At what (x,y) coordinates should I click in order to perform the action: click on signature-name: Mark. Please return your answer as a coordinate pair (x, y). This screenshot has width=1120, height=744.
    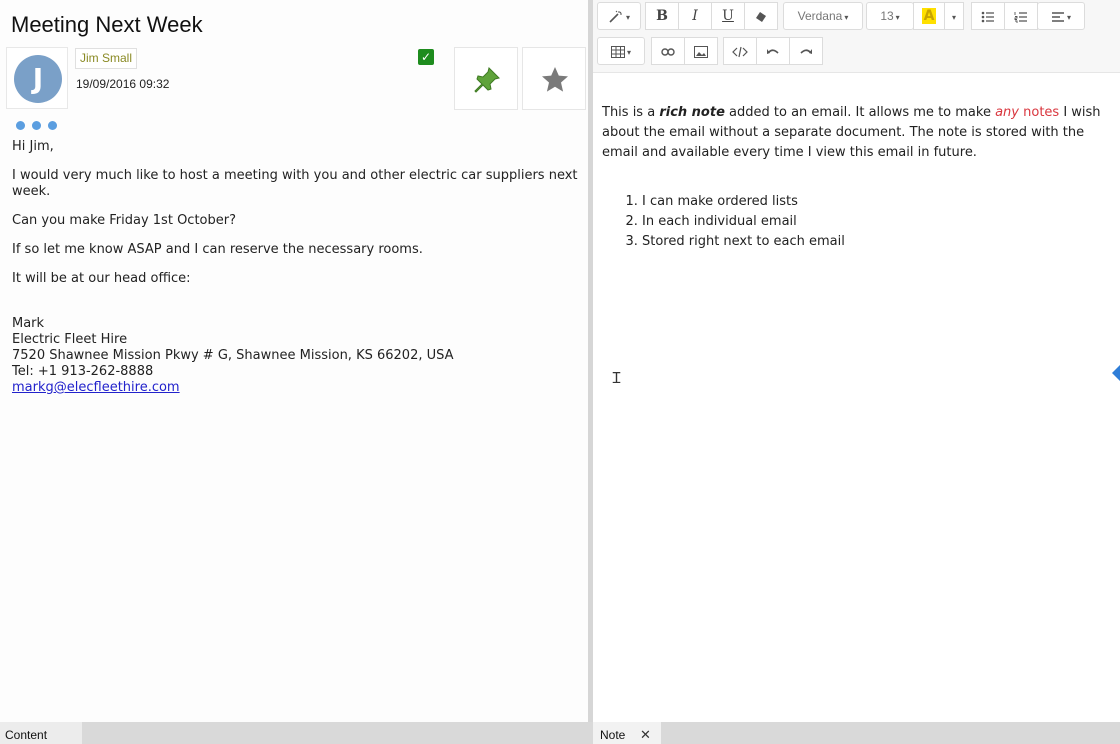
    Looking at the image, I should click on (28, 323).